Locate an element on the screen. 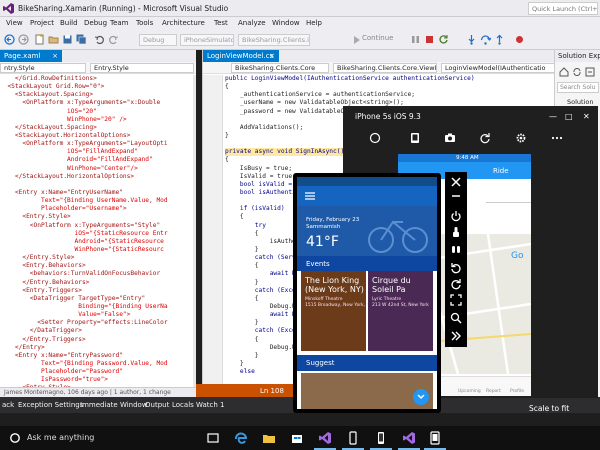  menu-help: Help is located at coordinates (314, 23).